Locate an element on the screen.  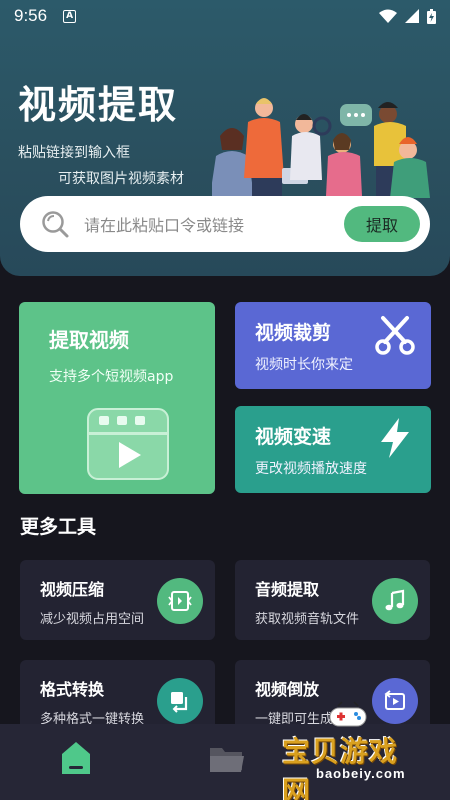
convert-icon is located at coordinates (180, 701).